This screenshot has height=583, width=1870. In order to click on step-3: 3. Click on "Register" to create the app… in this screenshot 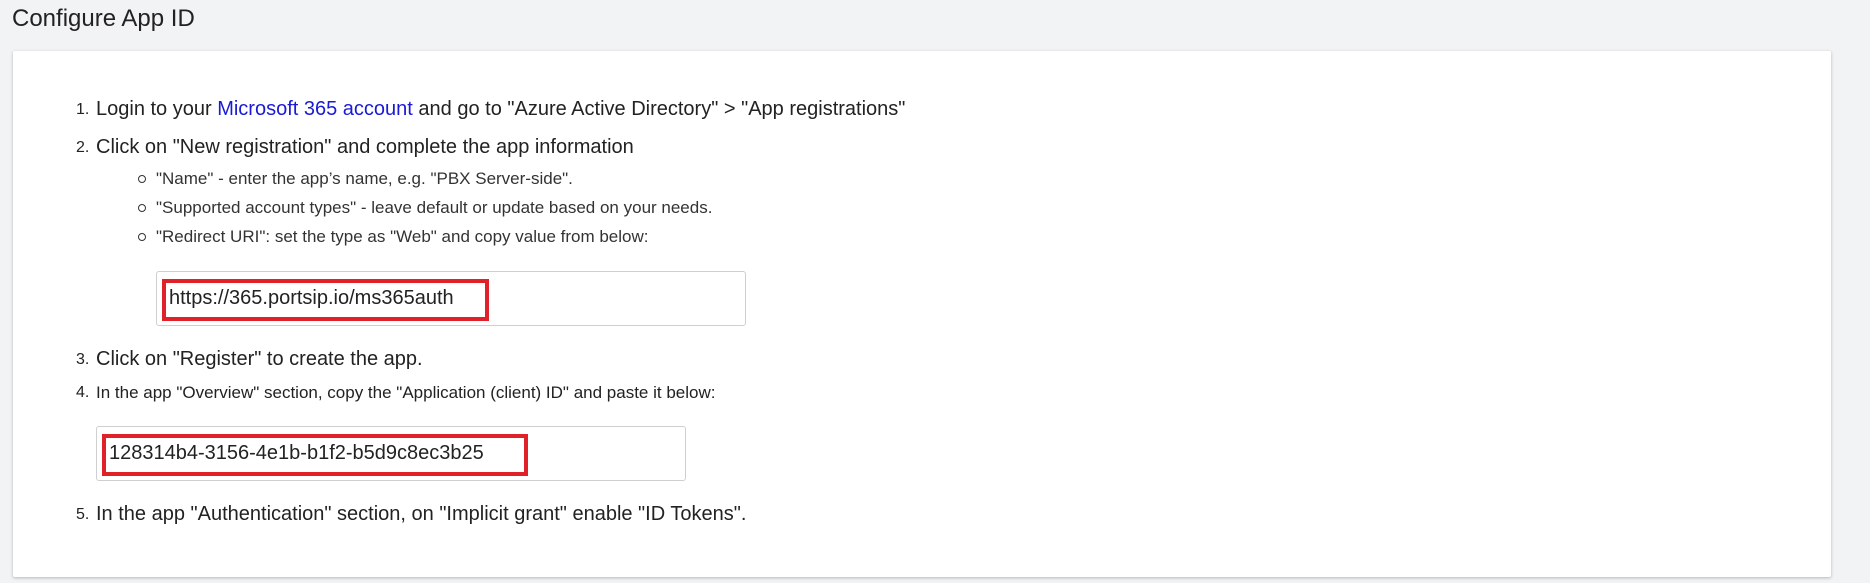, I will do `click(249, 359)`.